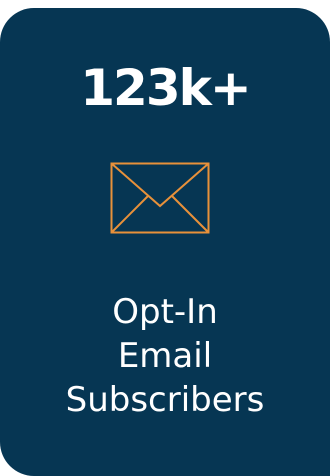  What do you see at coordinates (165, 312) in the screenshot?
I see `label-line-1: Opt-In` at bounding box center [165, 312].